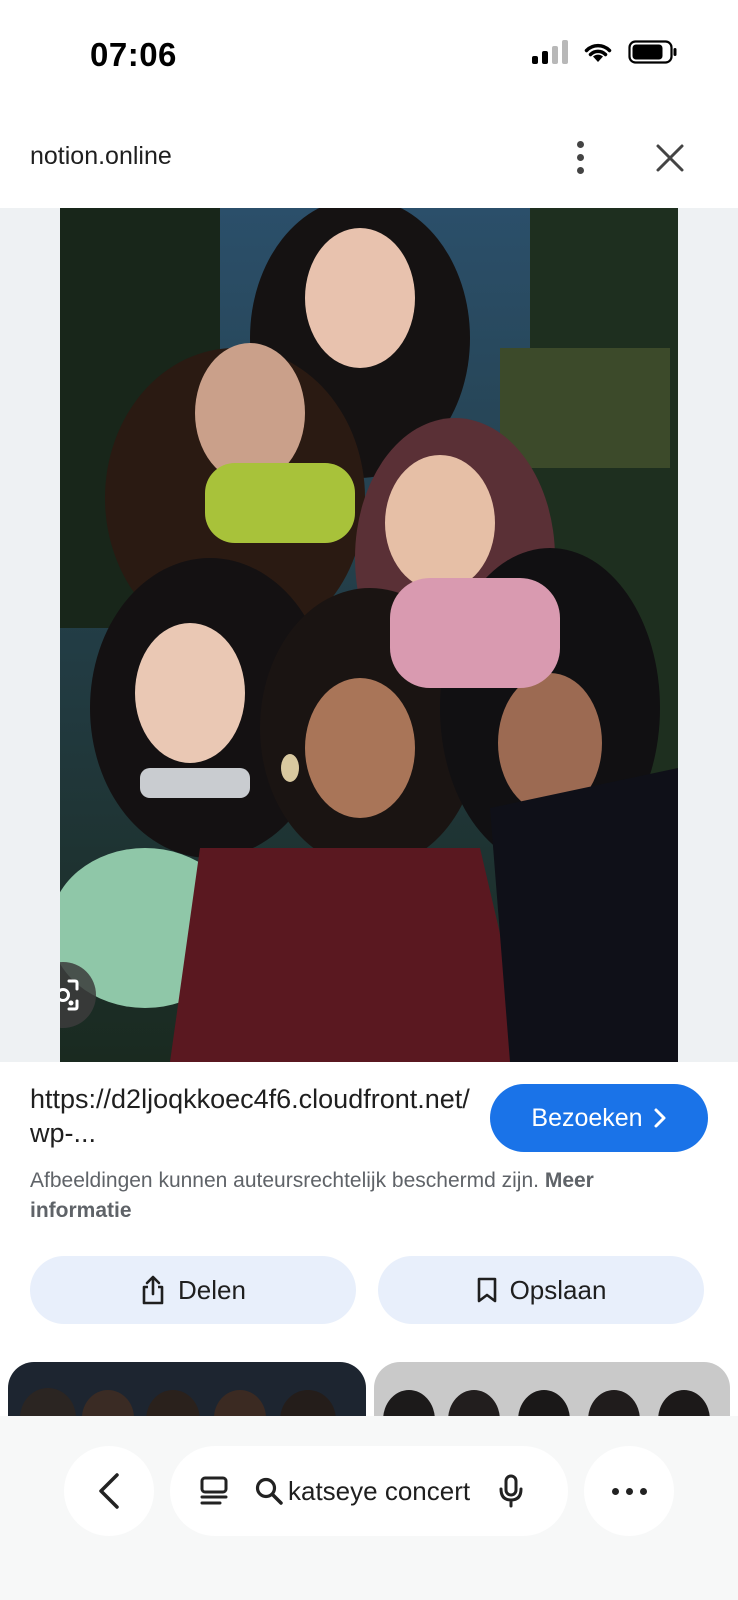  What do you see at coordinates (369, 159) in the screenshot?
I see `page-header: notion.online` at bounding box center [369, 159].